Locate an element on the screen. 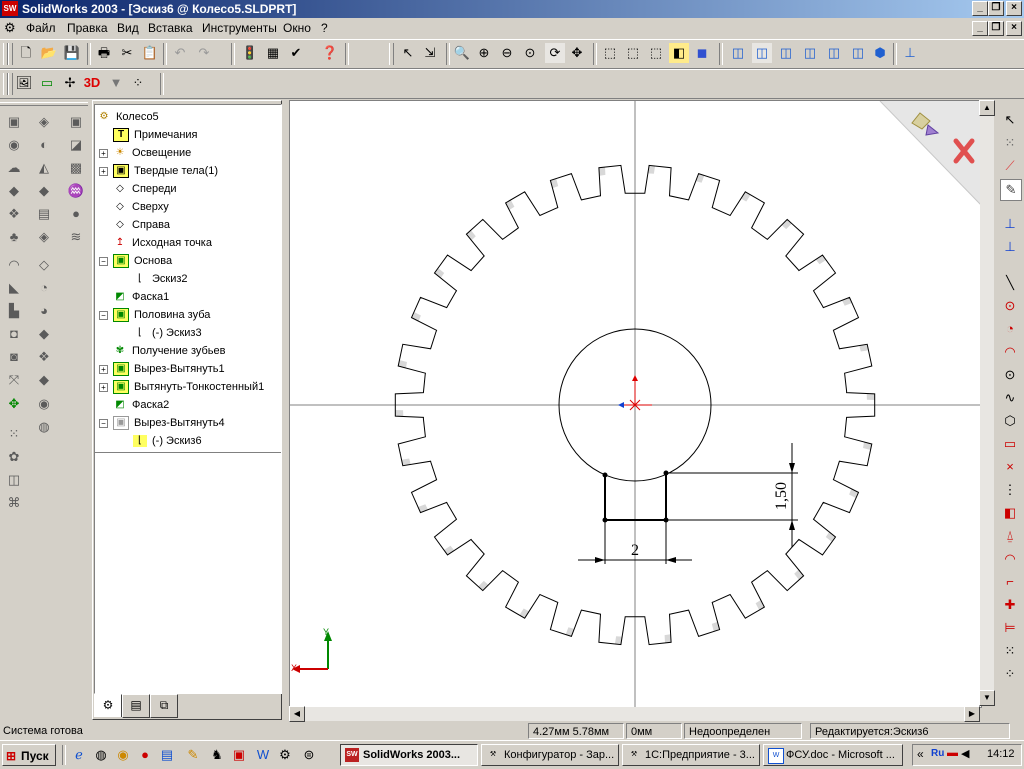 The width and height of the screenshot is (1024, 769). extrude-boss-icon: ▣ is located at coordinates (14, 122).